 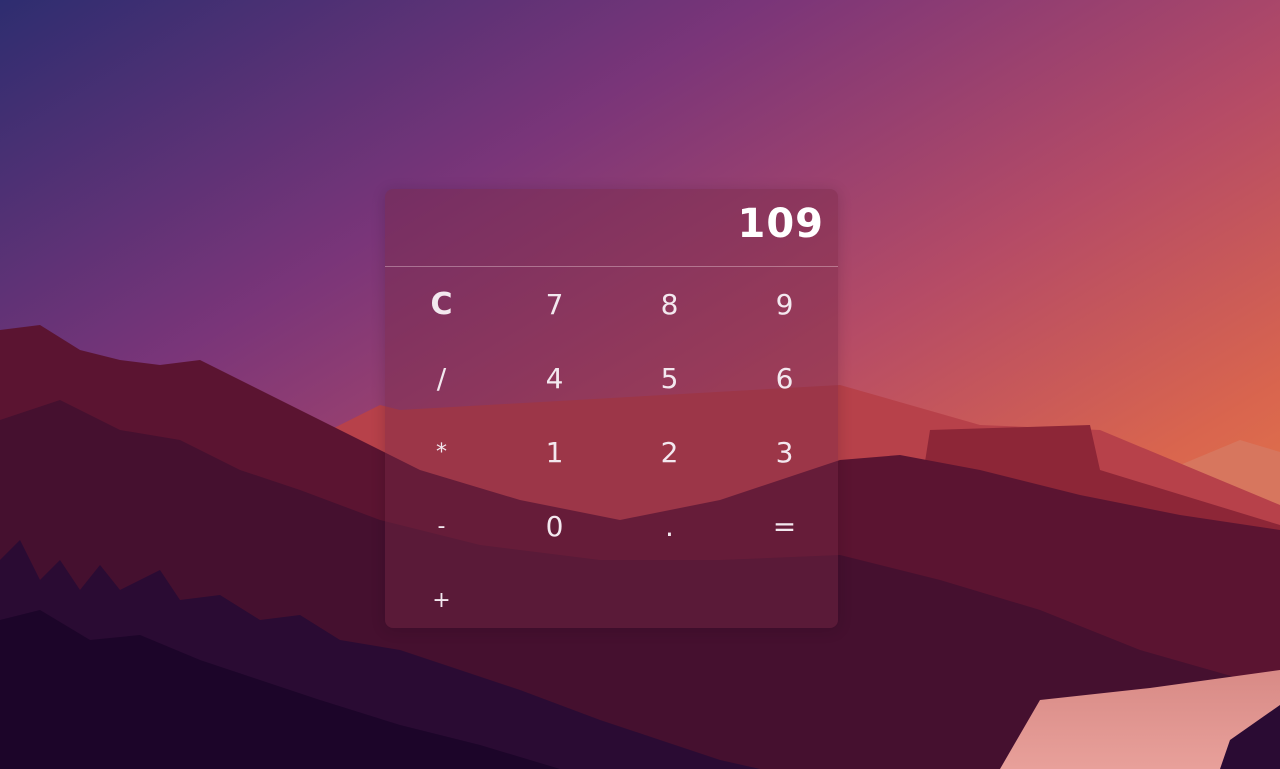 What do you see at coordinates (441, 304) in the screenshot?
I see `clear-button: C` at bounding box center [441, 304].